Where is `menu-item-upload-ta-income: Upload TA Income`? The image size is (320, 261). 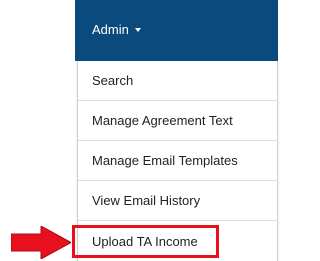 menu-item-upload-ta-income: Upload TA Income is located at coordinates (177, 241).